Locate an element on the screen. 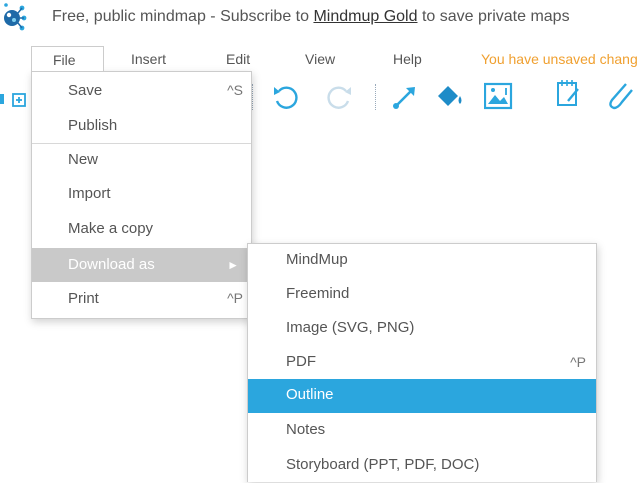  mindmup-logo-icon is located at coordinates (14, 18).